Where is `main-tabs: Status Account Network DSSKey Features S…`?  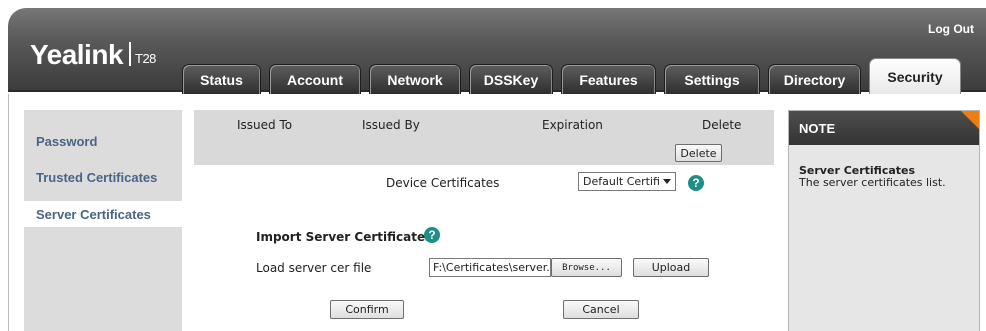 main-tabs: Status Account Network DSSKey Features S… is located at coordinates (571, 76).